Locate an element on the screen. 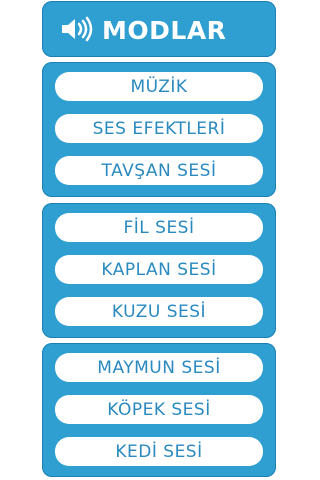 This screenshot has height=480, width=320. cat-sound-button: KEDİ SESİ is located at coordinates (159, 451).